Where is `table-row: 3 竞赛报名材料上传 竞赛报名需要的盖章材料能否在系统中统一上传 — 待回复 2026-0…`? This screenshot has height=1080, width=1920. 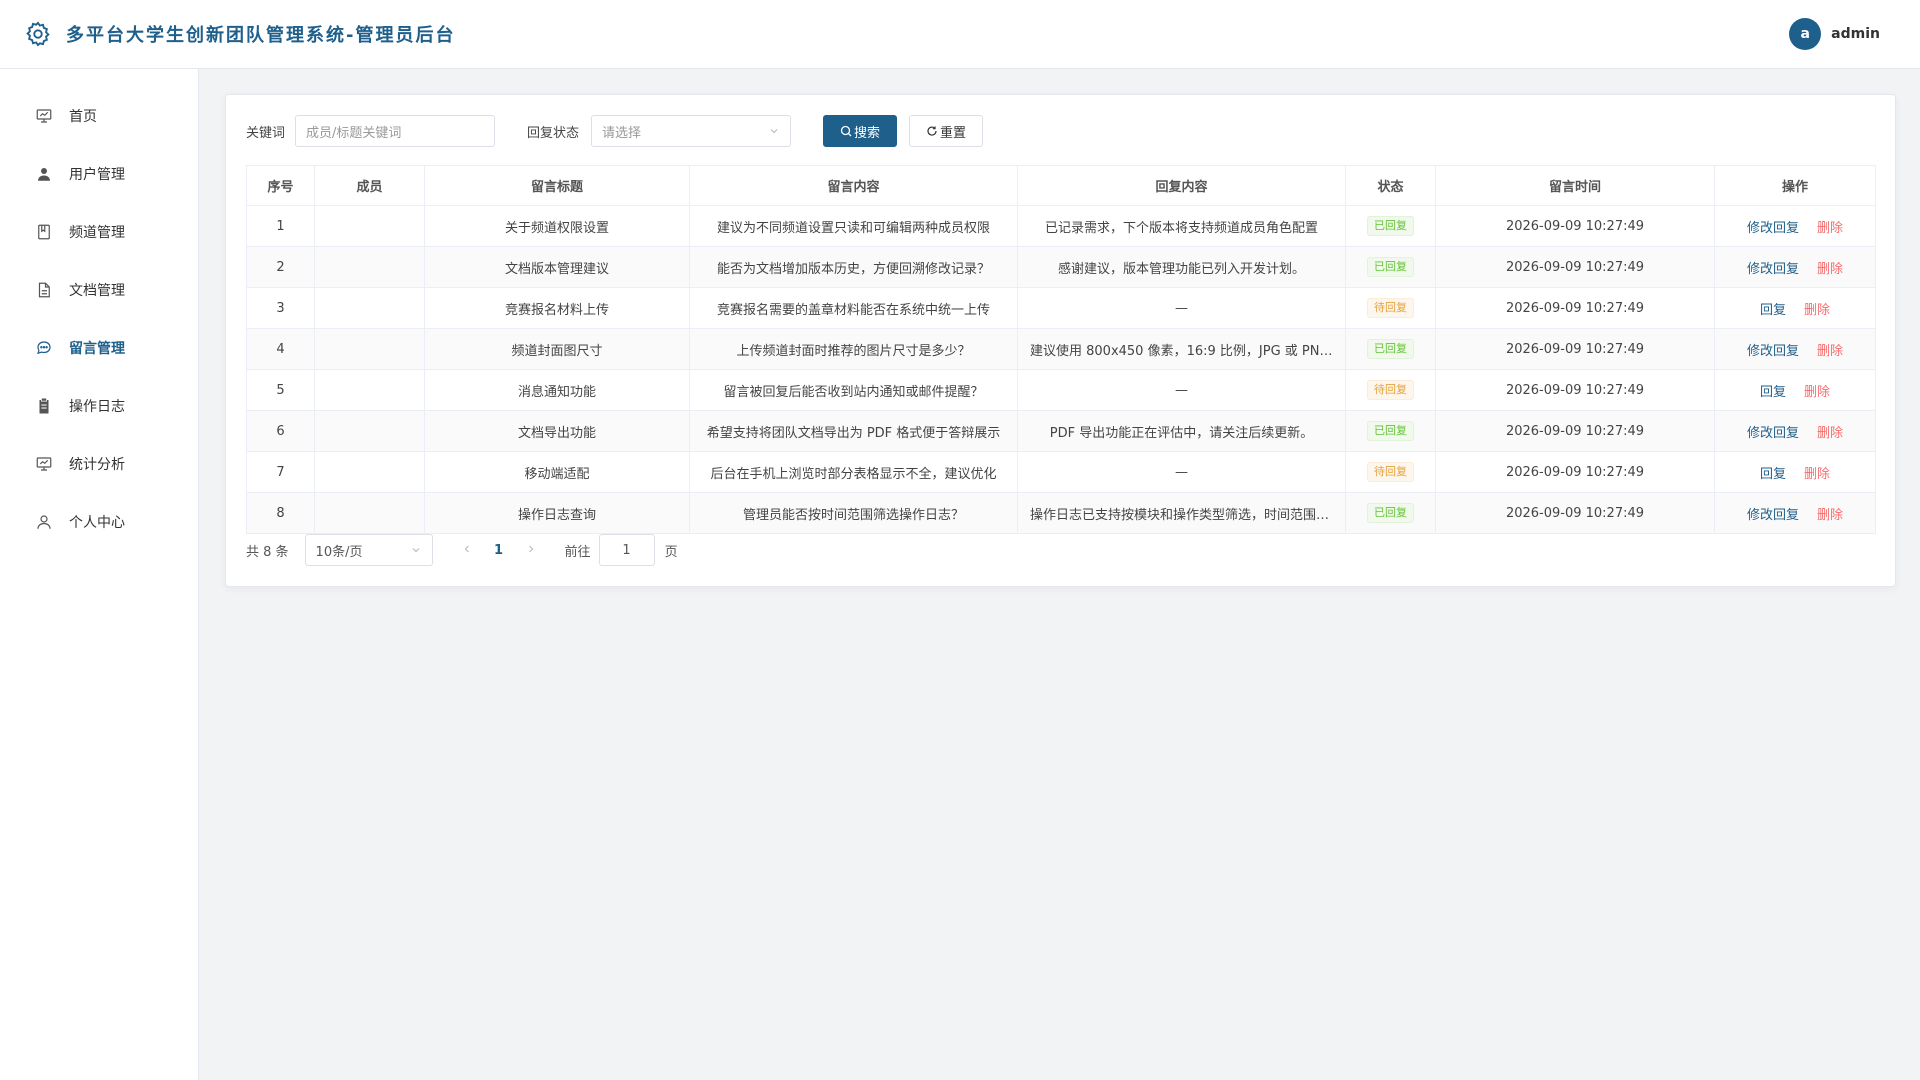 table-row: 3 竞赛报名材料上传 竞赛报名需要的盖章材料能否在系统中统一上传 — 待回复 2026-0… is located at coordinates (1061, 308).